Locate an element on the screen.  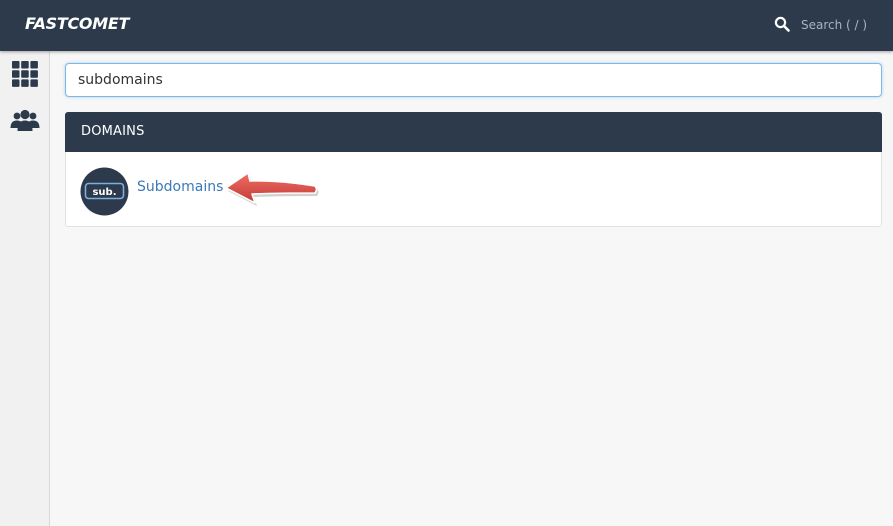
subdomains-icon-text: sub. is located at coordinates (104, 192).